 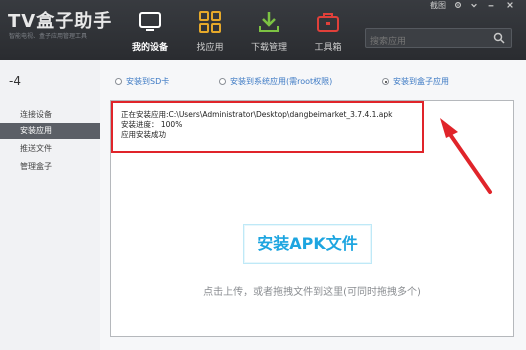 I want to click on sidebar-item-install-app: 安装应用, so click(x=50, y=131).